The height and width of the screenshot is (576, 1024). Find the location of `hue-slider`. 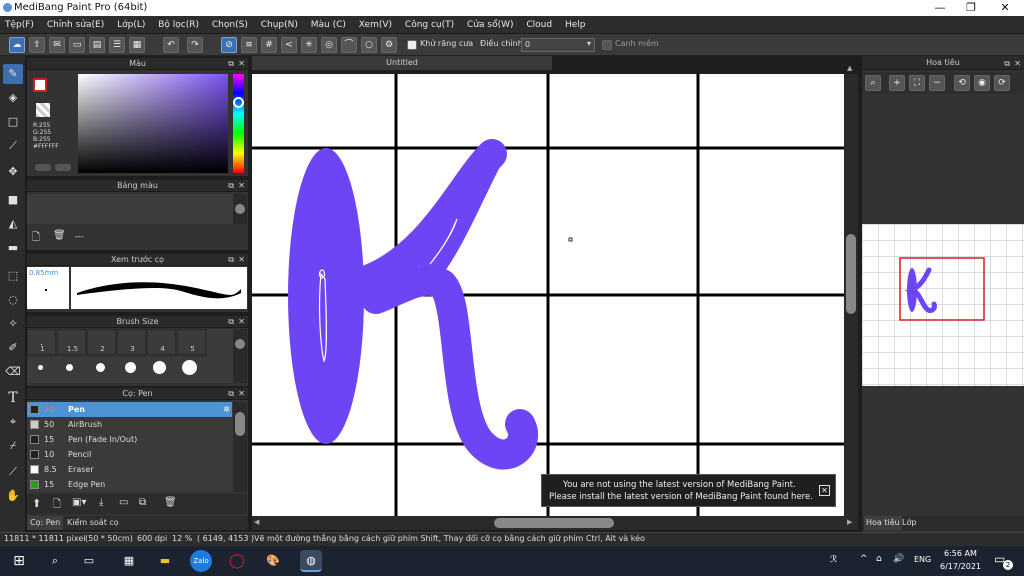

hue-slider is located at coordinates (238, 123).